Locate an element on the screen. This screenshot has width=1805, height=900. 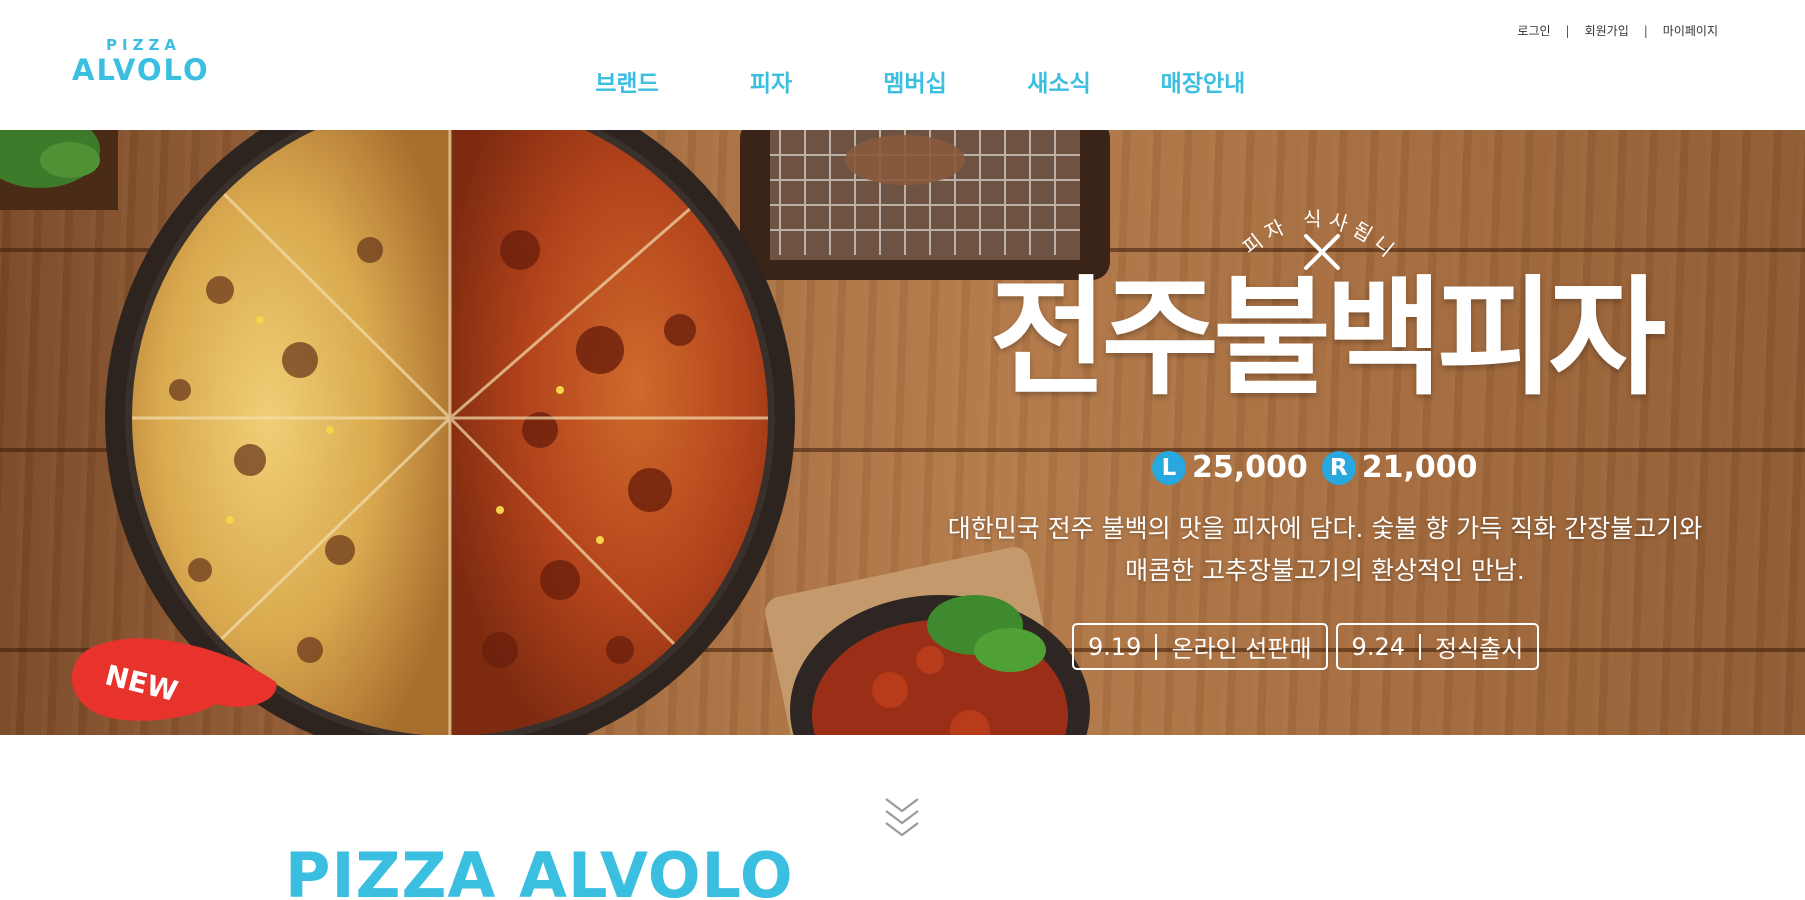
main-nav: 브랜드 피자 멤버십 새소식 매장안내 is located at coordinates (915, 80).